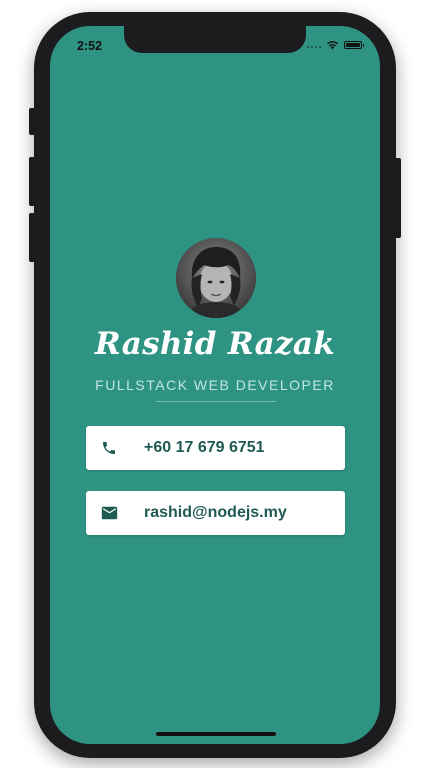 Image resolution: width=431 pixels, height=768 pixels. I want to click on email-address: rashid@nodejs.my, so click(215, 512).